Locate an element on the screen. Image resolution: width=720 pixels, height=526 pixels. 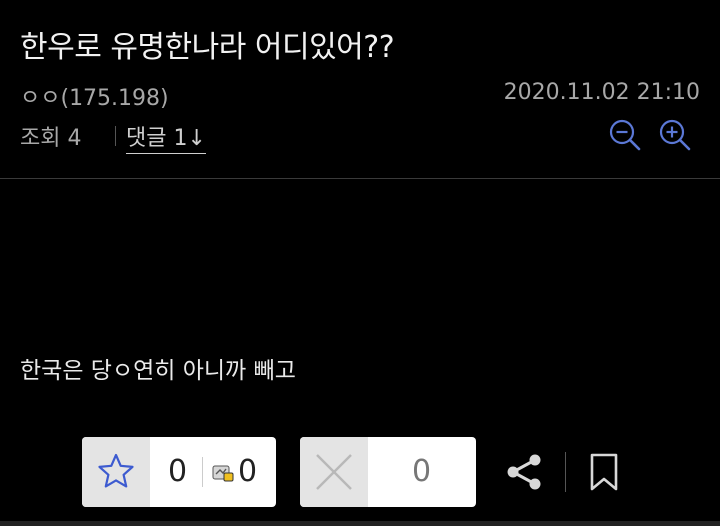
header-divider is located at coordinates (360, 178).